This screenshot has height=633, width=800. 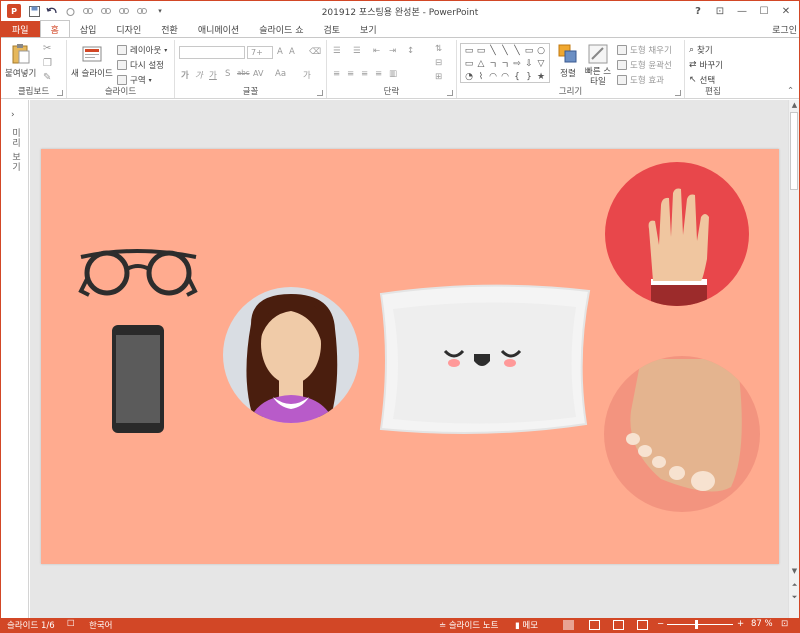 I want to click on tab-design: 디자인, so click(x=128, y=29).